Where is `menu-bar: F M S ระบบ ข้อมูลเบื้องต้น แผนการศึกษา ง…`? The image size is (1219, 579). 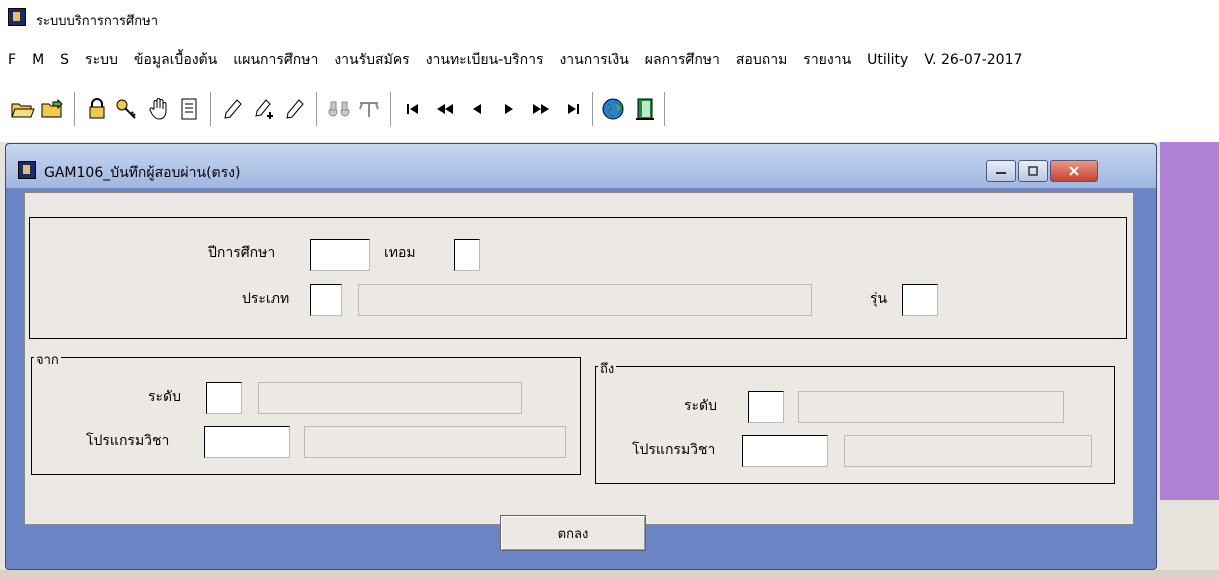 menu-bar: F M S ระบบ ข้อมูลเบื้องต้น แผนการศึกษา ง… is located at coordinates (609, 60).